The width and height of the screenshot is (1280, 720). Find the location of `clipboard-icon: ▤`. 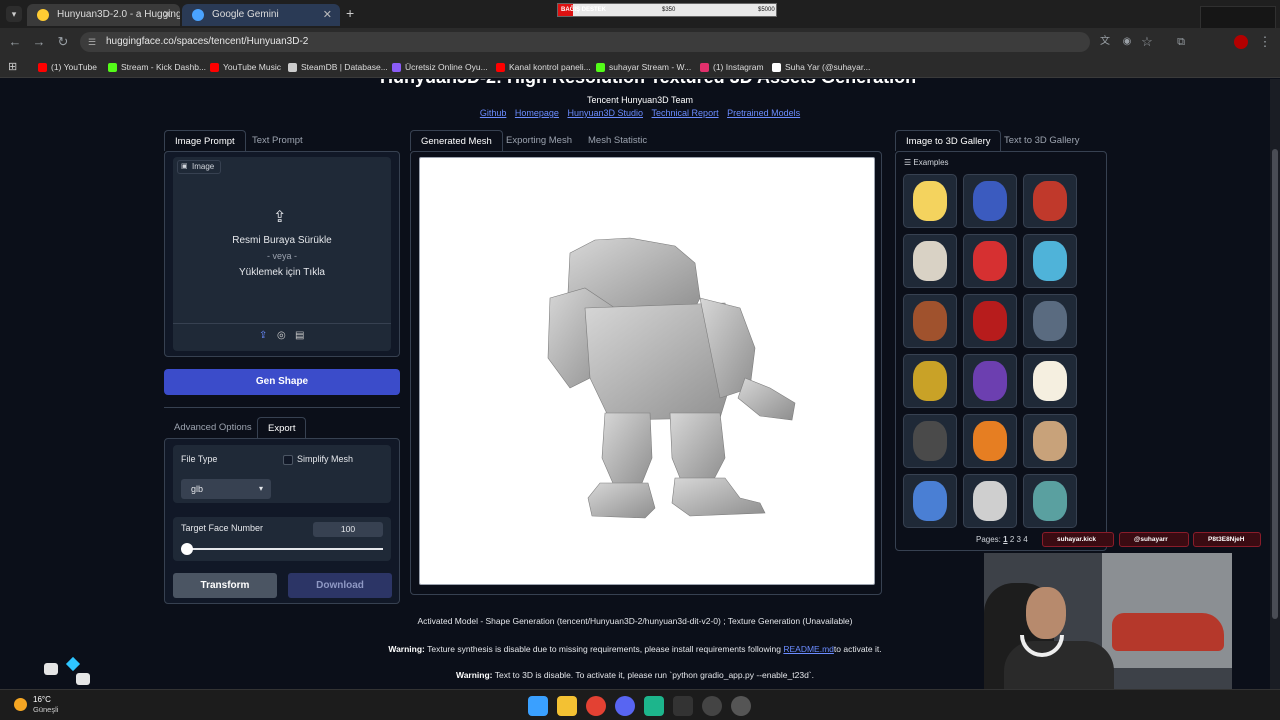

clipboard-icon: ▤ is located at coordinates (299, 335).